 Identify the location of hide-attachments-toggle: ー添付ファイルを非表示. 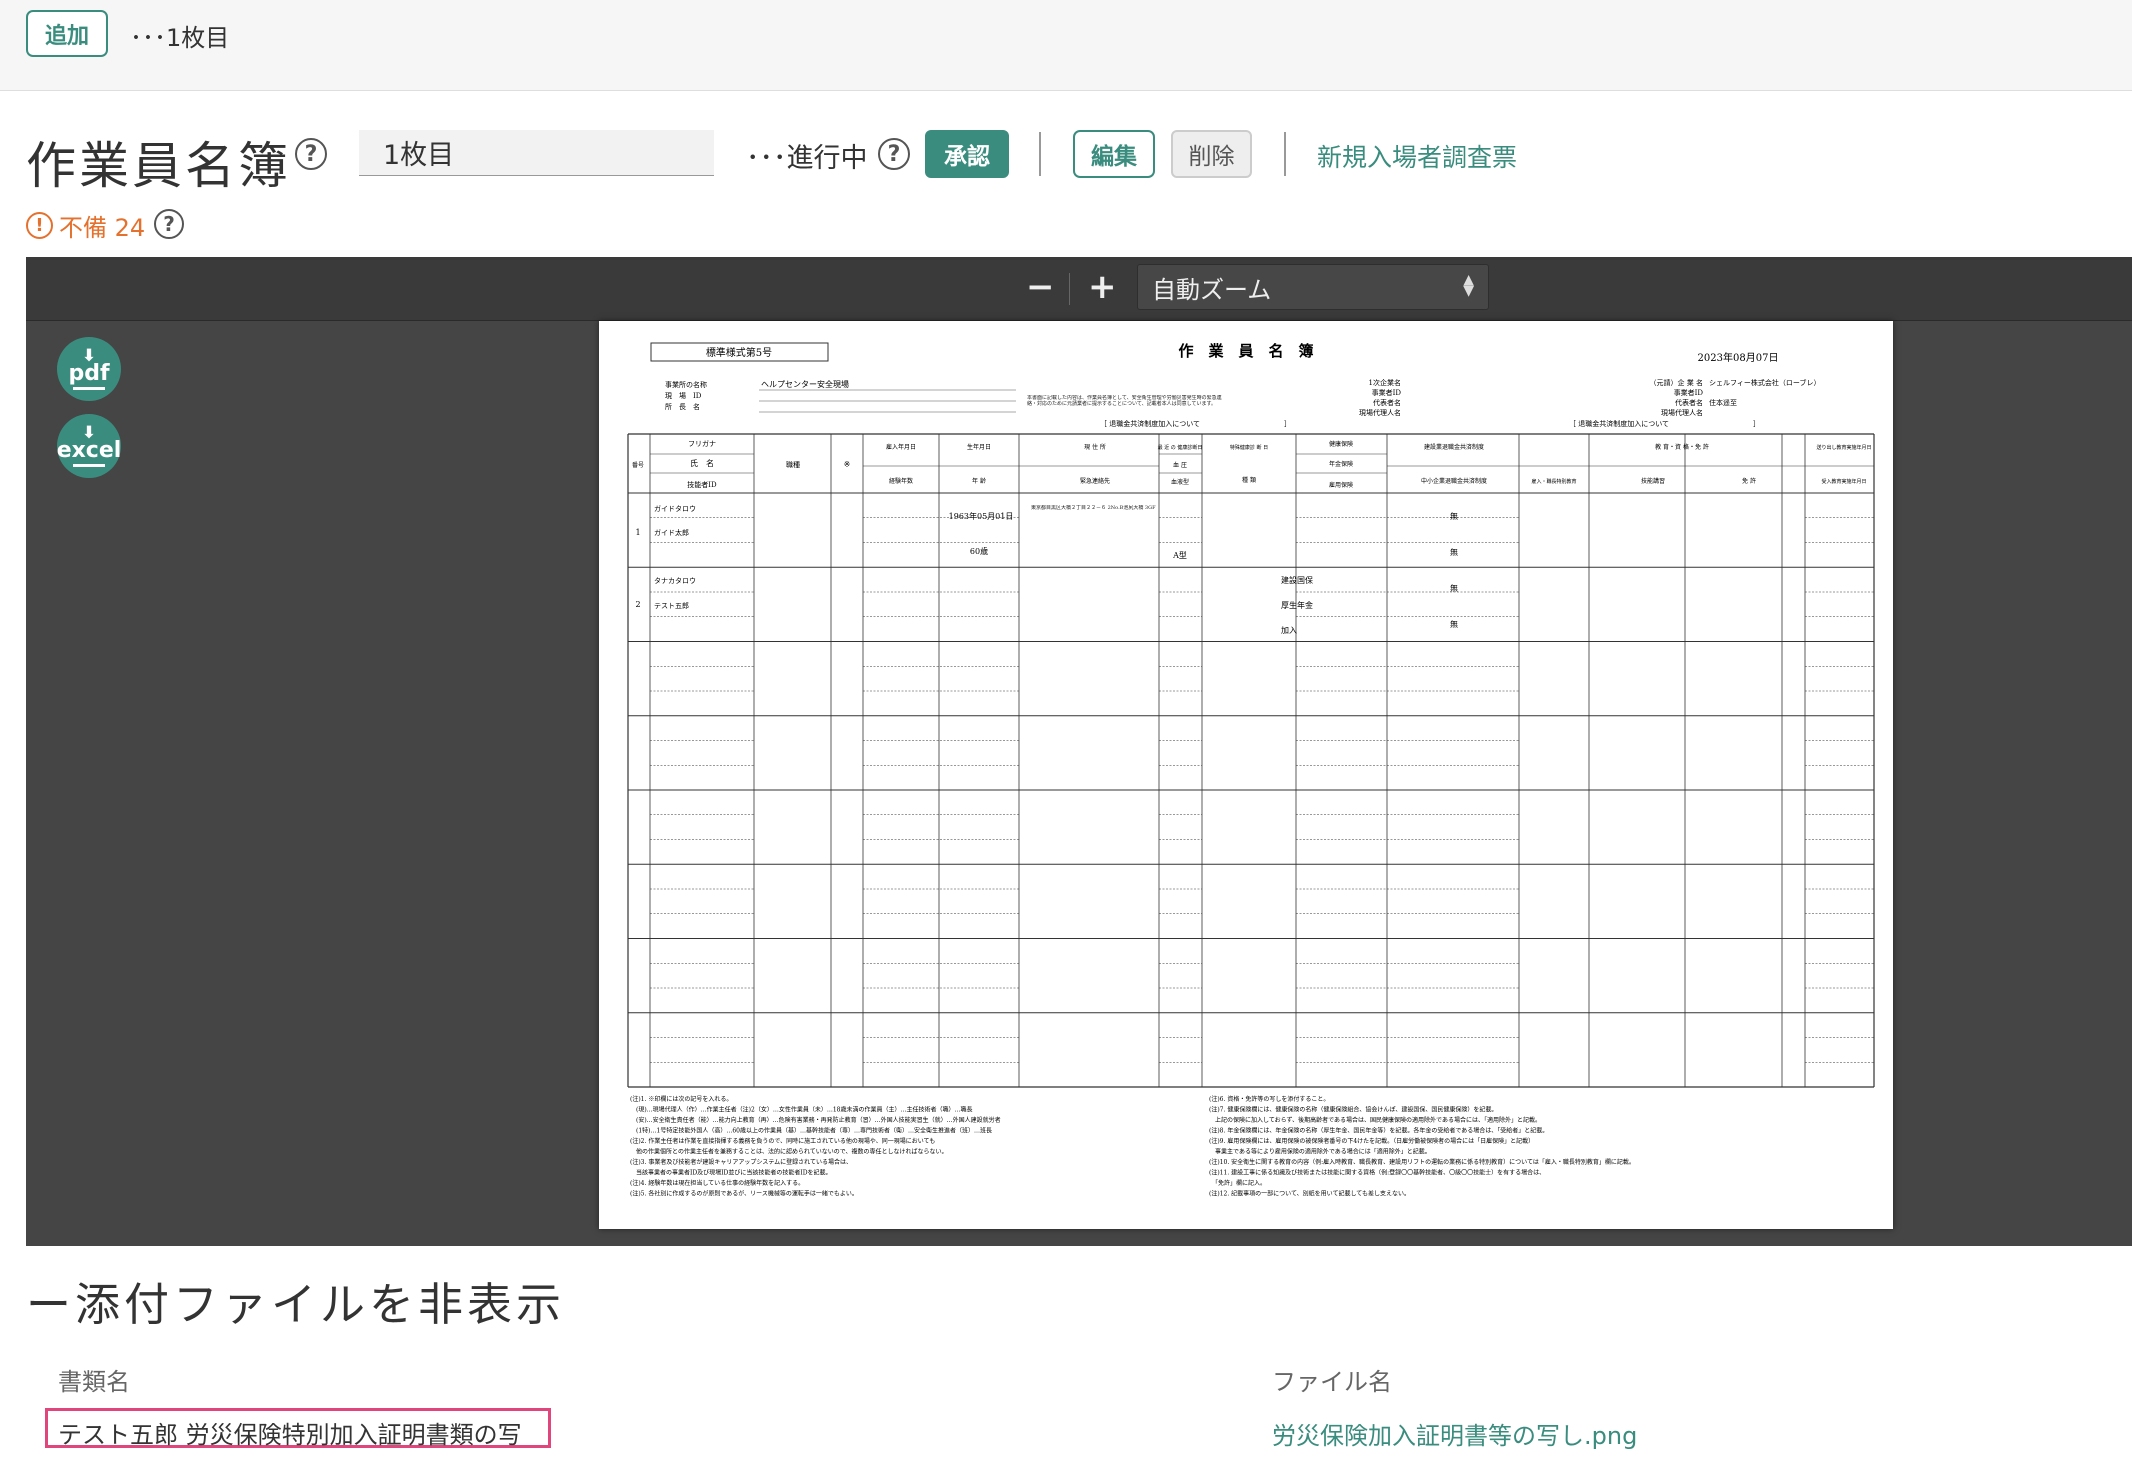
(295, 1300).